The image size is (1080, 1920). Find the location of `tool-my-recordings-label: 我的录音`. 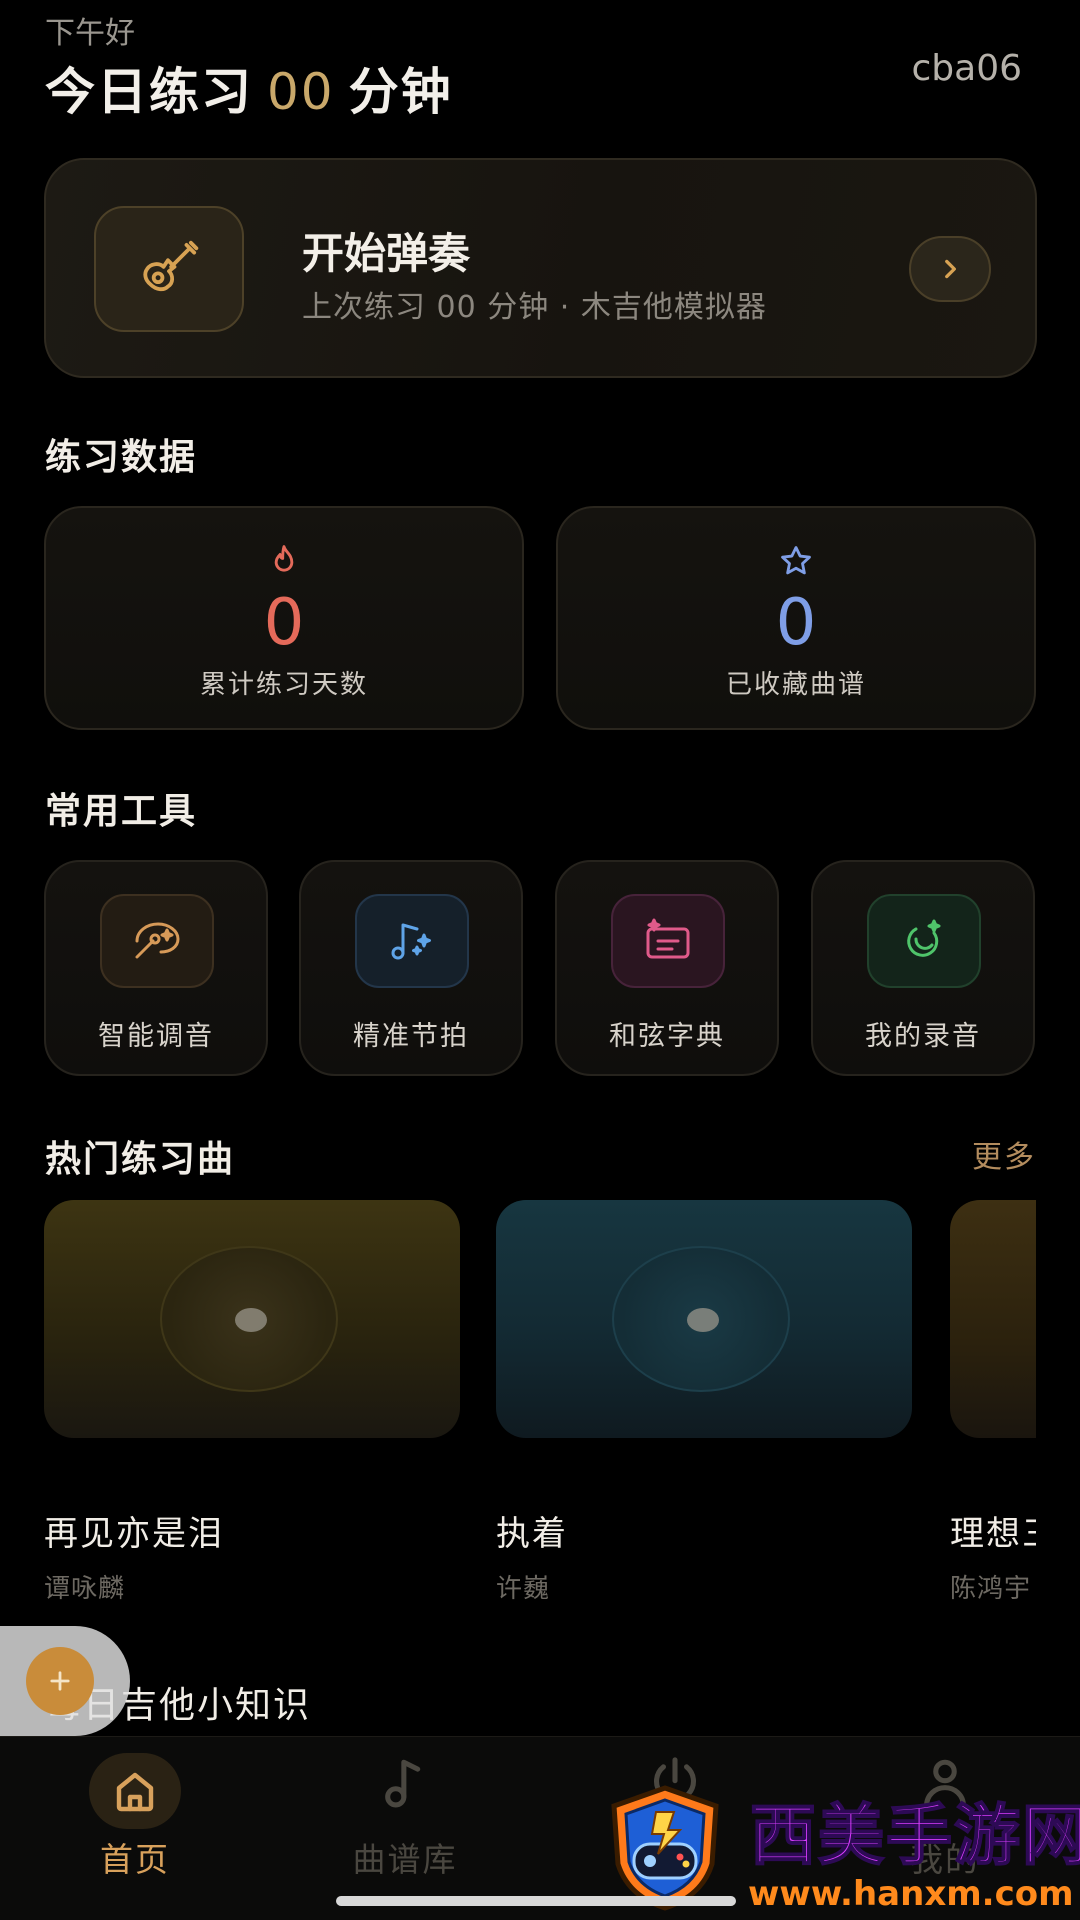

tool-my-recordings-label: 我的录音 is located at coordinates (923, 1036).